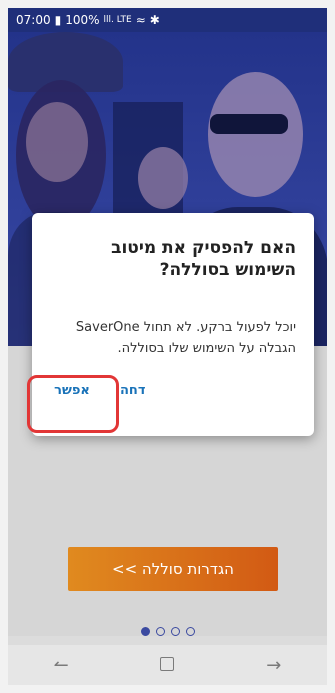 This screenshot has height=693, width=335. I want to click on forward-arrow-icon: →, so click(274, 665).